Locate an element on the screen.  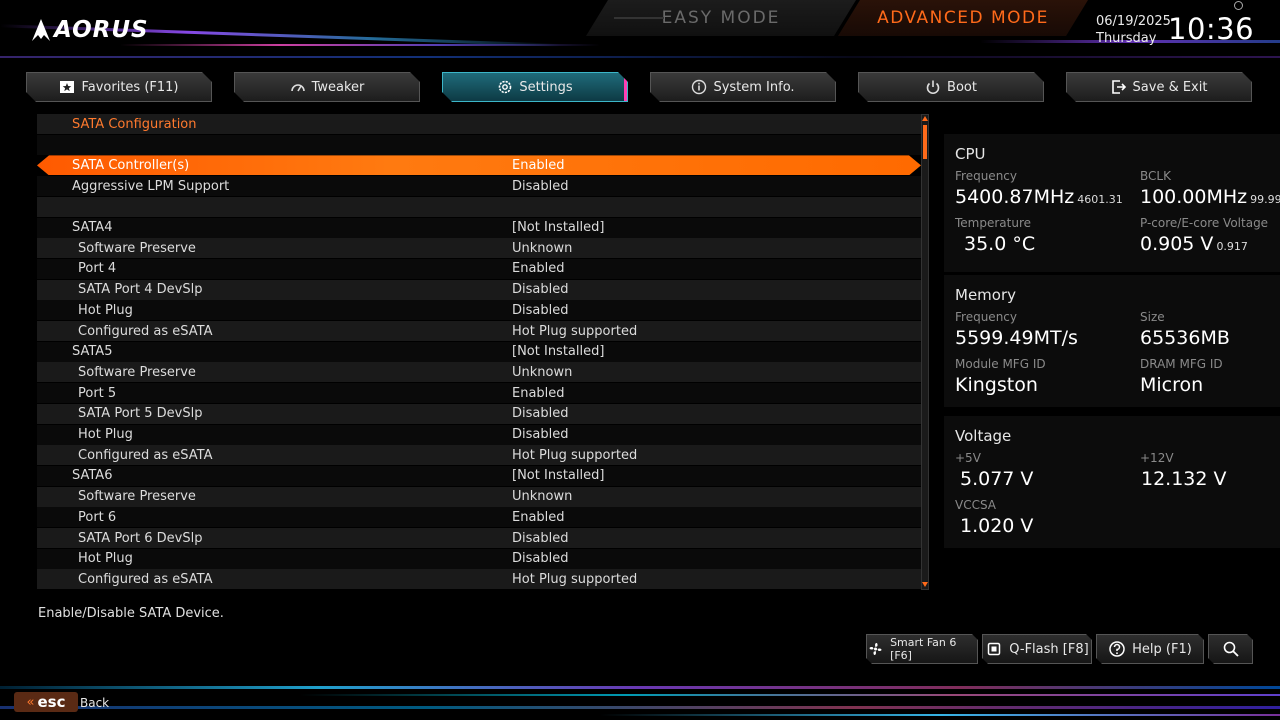
scroll-thumb is located at coordinates (925, 142).